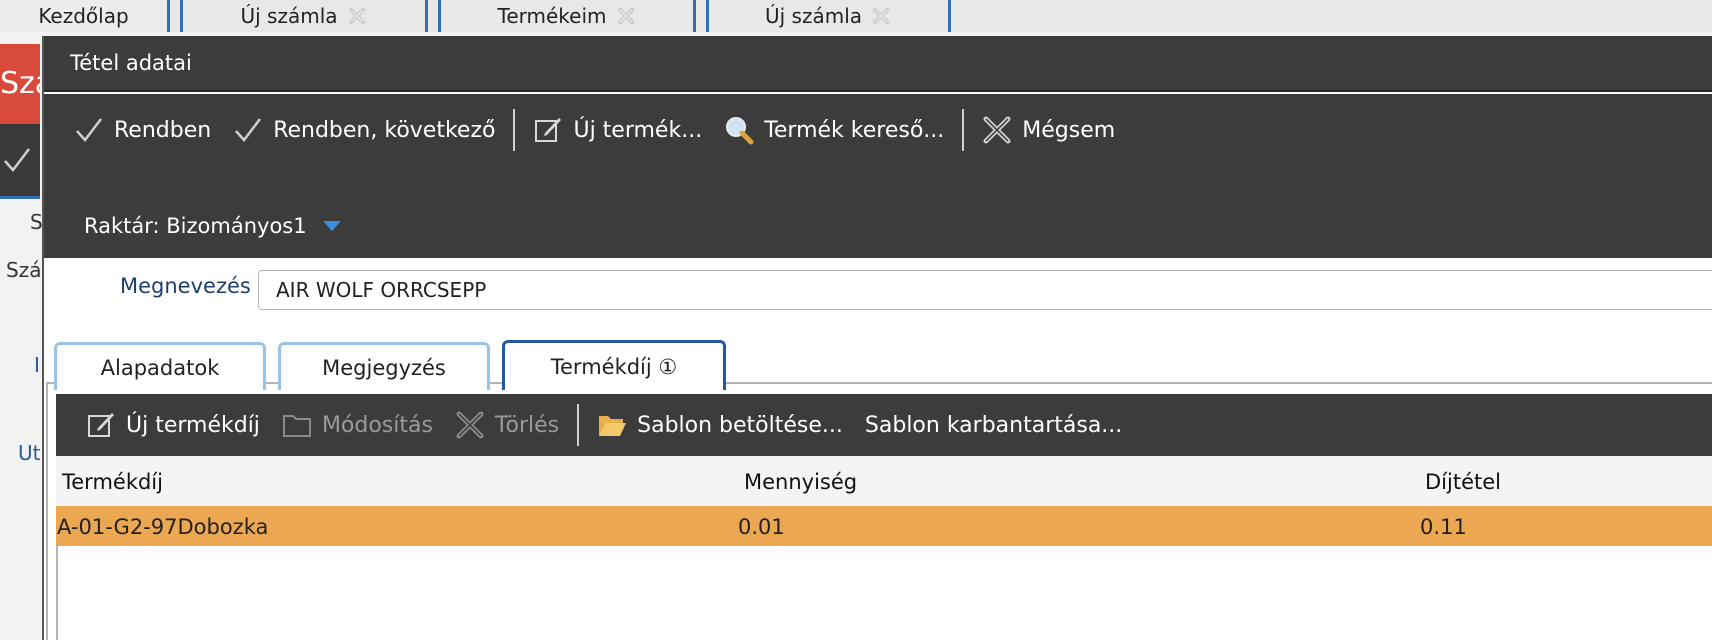  What do you see at coordinates (800, 482) in the screenshot?
I see `column-header-quantity: Mennyiség` at bounding box center [800, 482].